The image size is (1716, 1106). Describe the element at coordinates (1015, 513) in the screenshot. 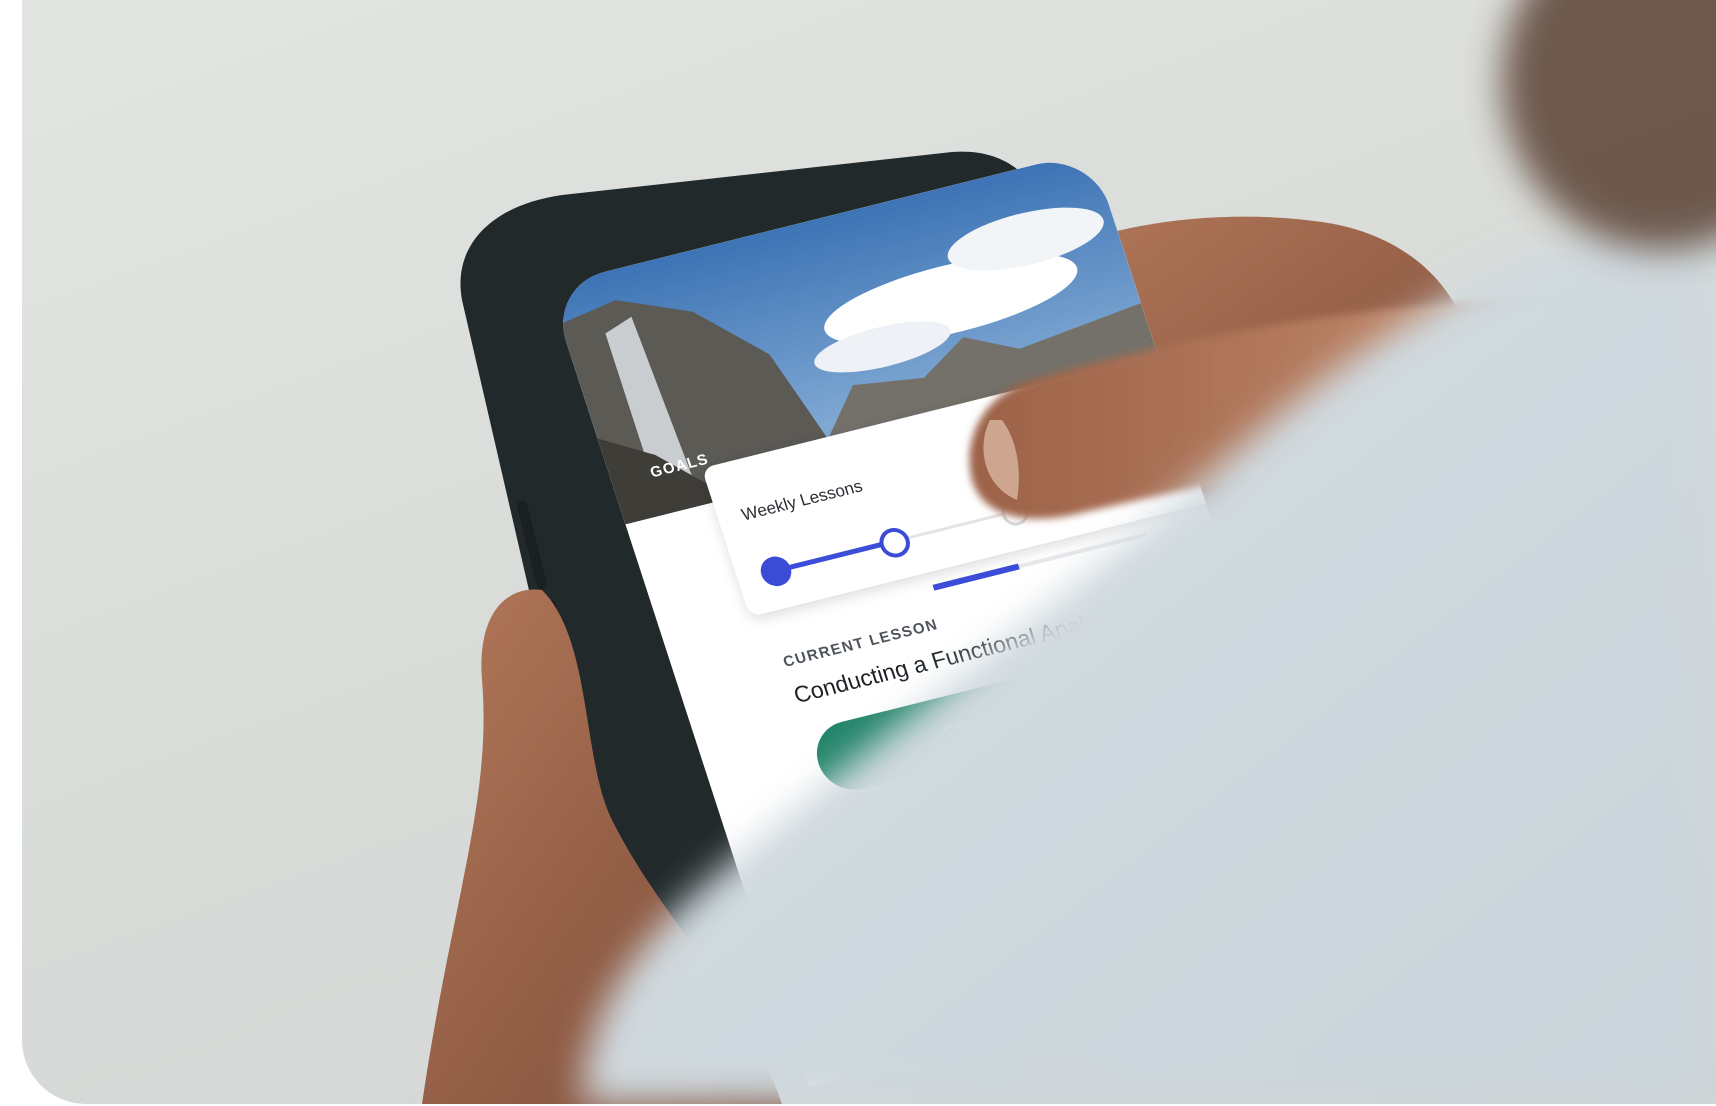

I see `goal-step-upcoming` at that location.